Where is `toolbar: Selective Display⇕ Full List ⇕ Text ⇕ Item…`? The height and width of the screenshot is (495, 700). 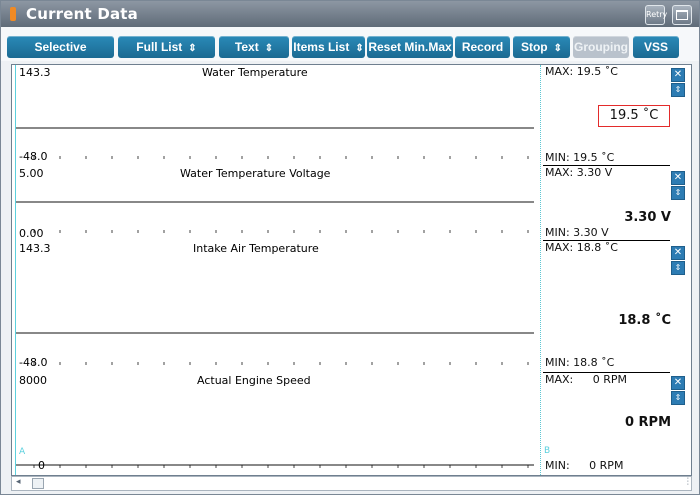
toolbar: Selective Display⇕ Full List ⇕ Text ⇕ Item… is located at coordinates (350, 51).